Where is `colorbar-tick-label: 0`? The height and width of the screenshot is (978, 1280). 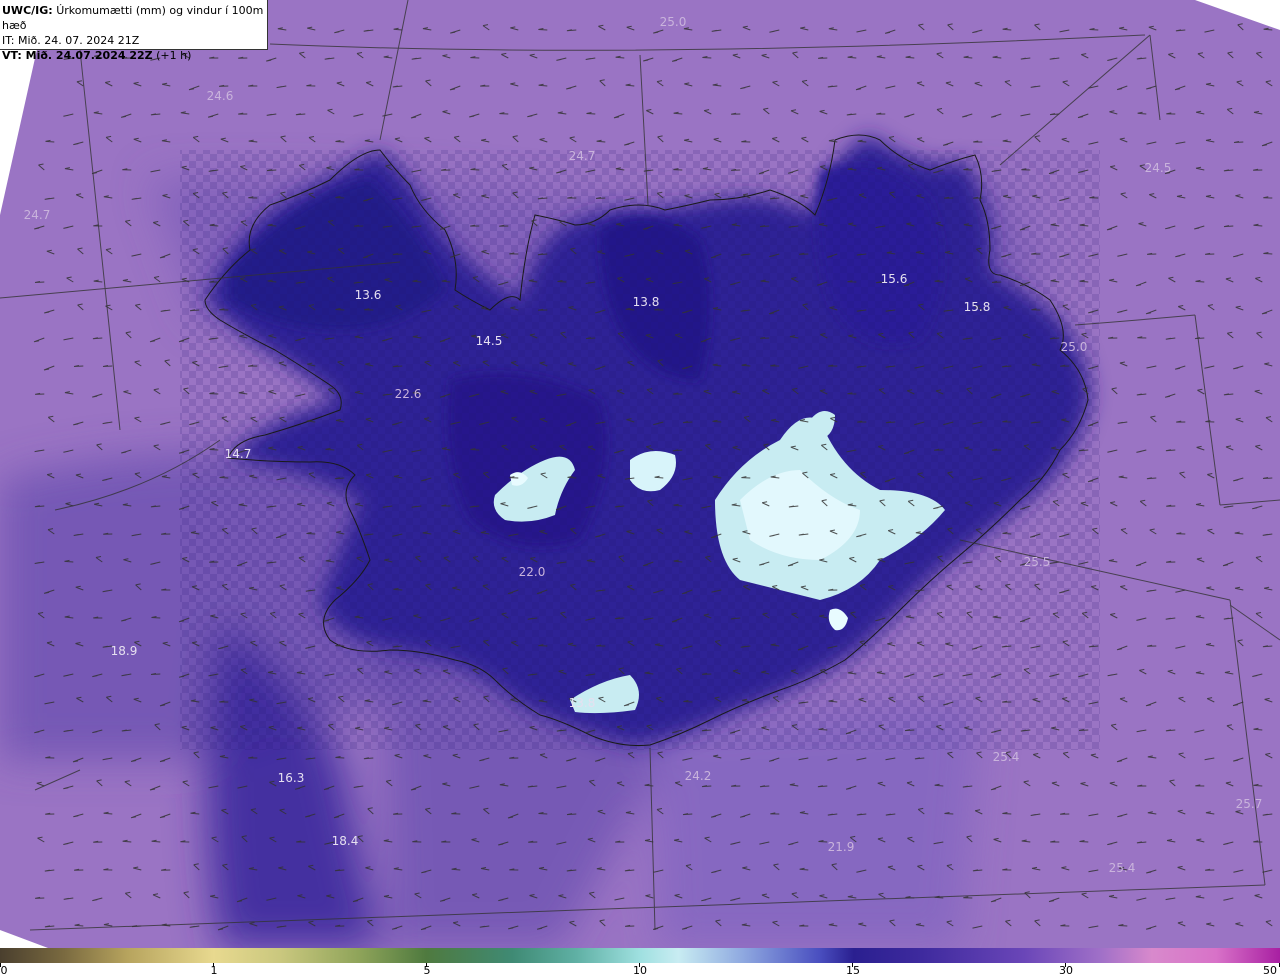 colorbar-tick-label: 0 is located at coordinates (4, 970).